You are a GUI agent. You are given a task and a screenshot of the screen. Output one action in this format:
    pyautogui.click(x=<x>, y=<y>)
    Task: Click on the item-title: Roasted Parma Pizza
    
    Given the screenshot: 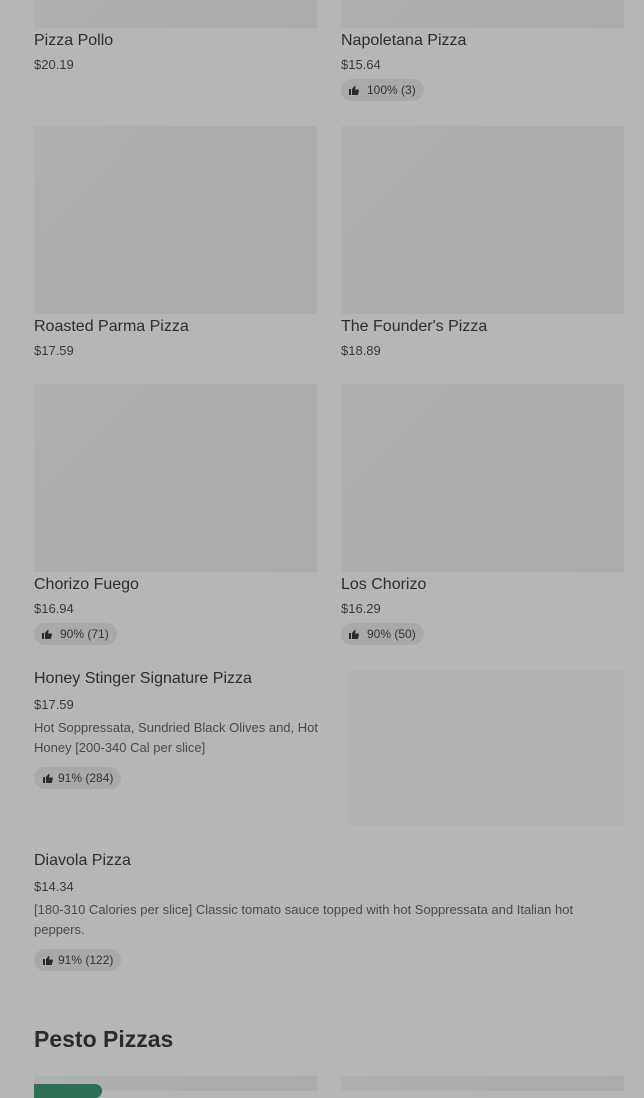 What is the action you would take?
    pyautogui.click(x=111, y=327)
    